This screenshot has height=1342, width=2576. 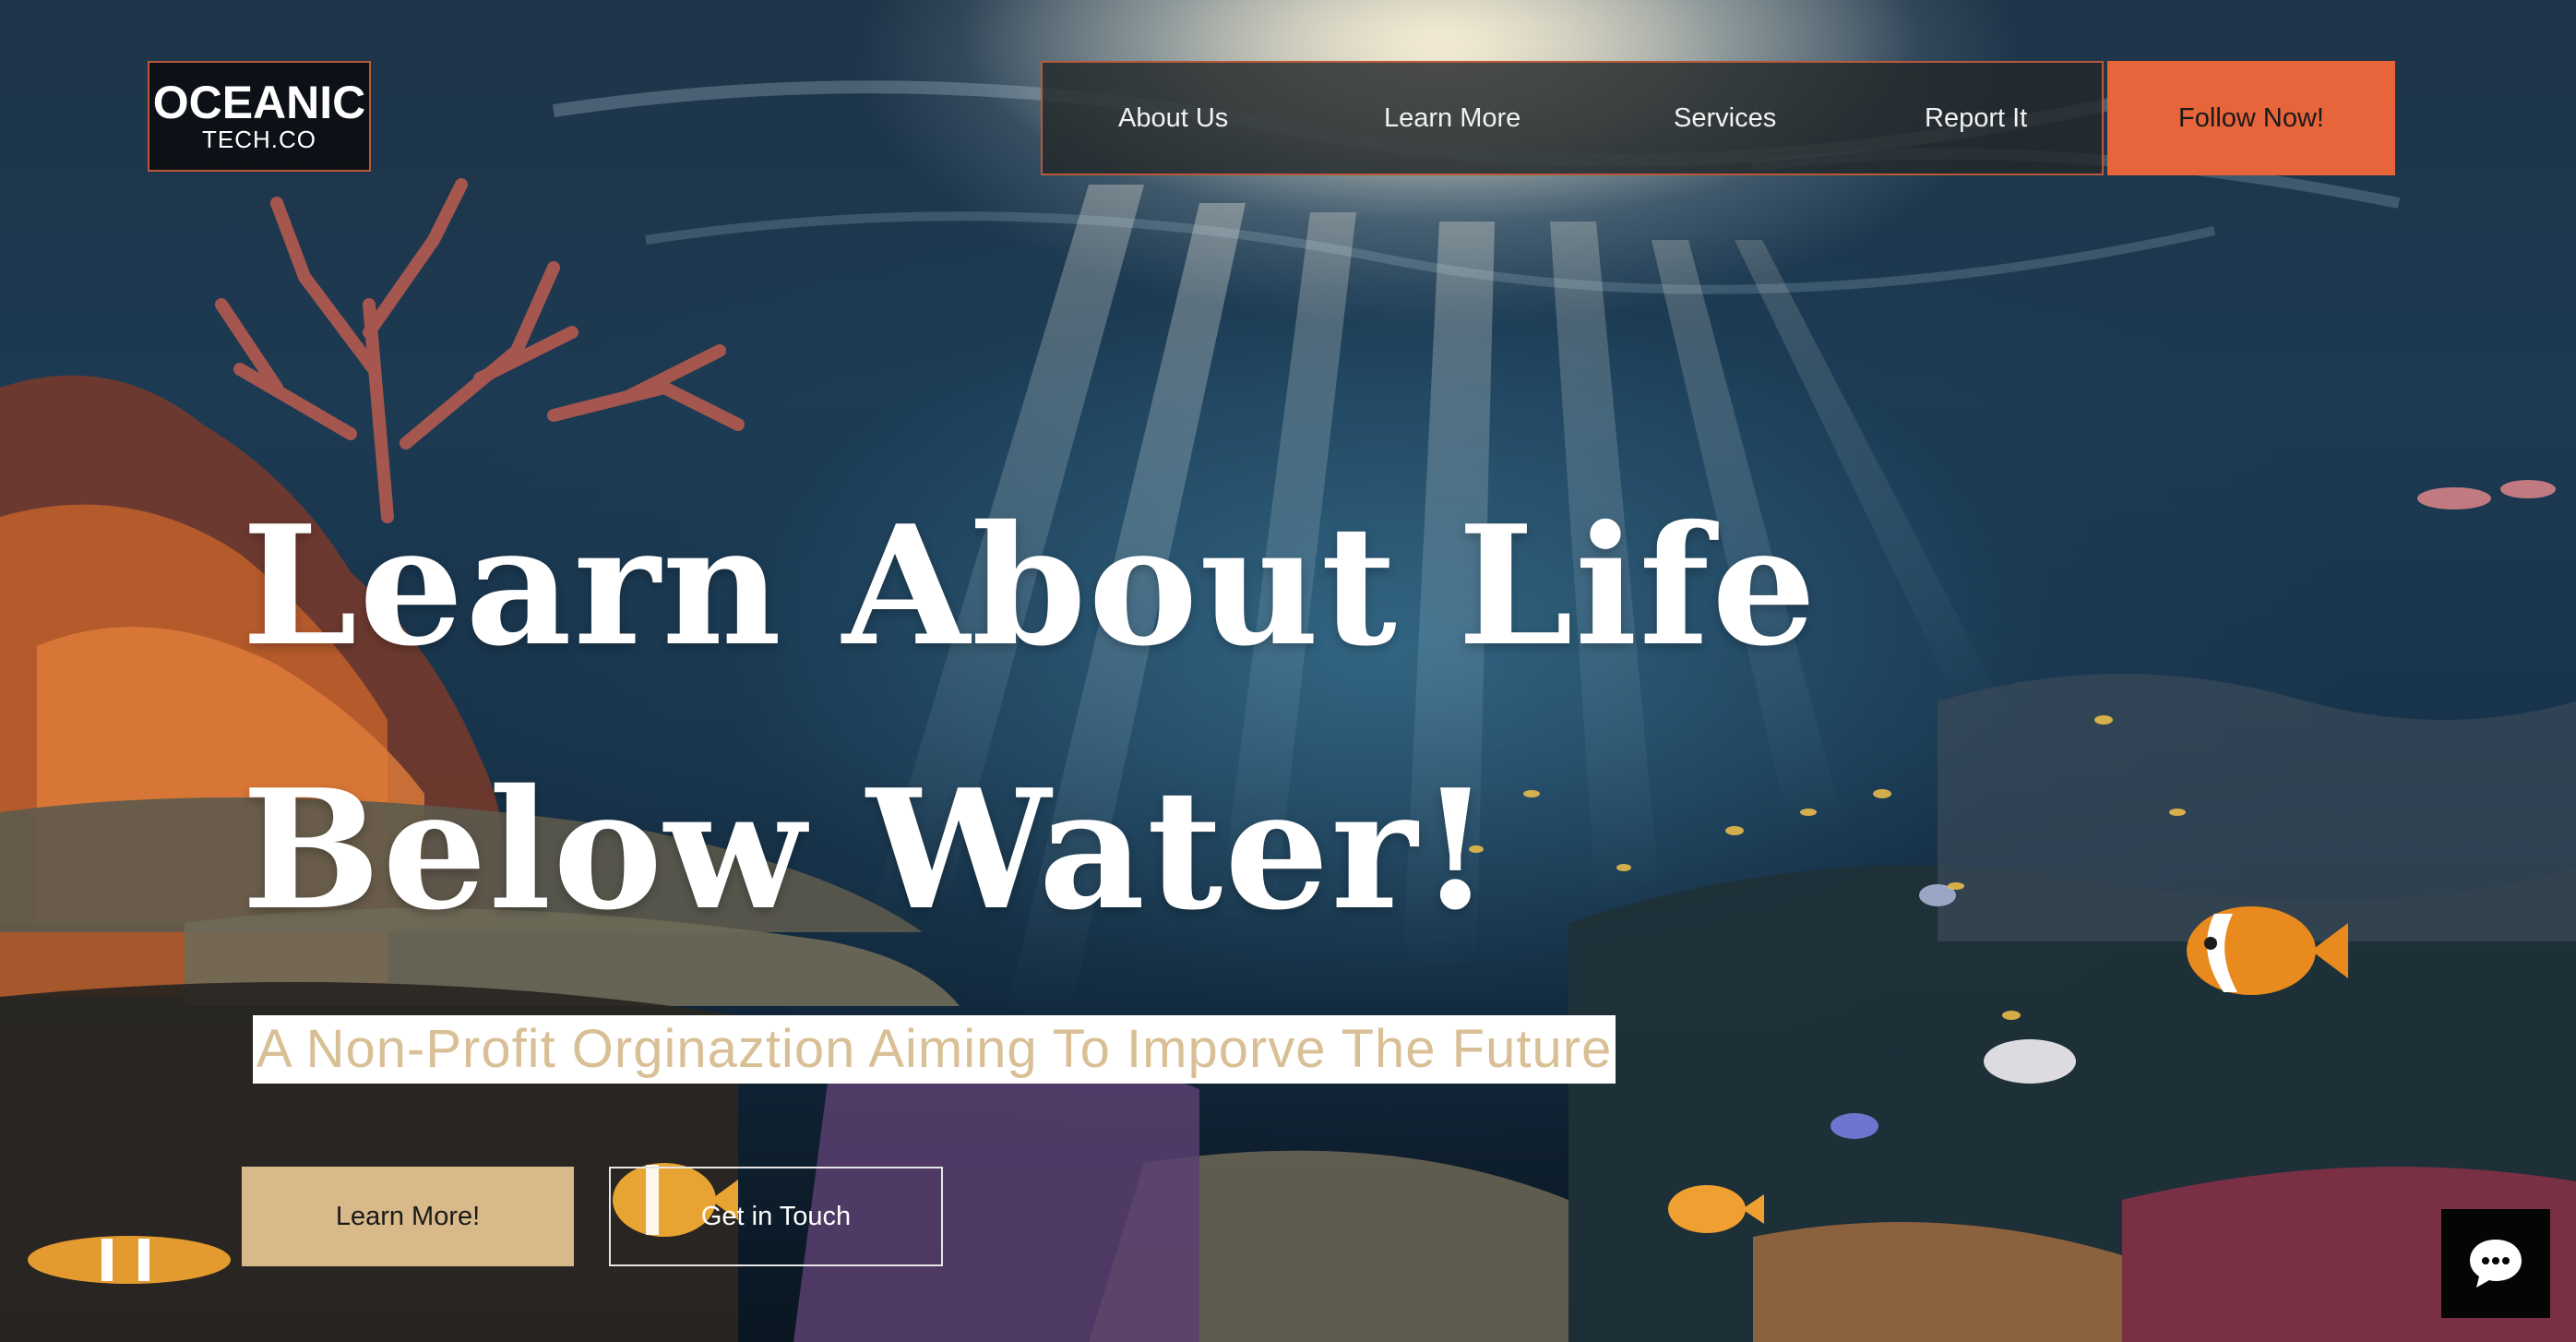 I want to click on chat-bubble-icon, so click(x=2496, y=1264).